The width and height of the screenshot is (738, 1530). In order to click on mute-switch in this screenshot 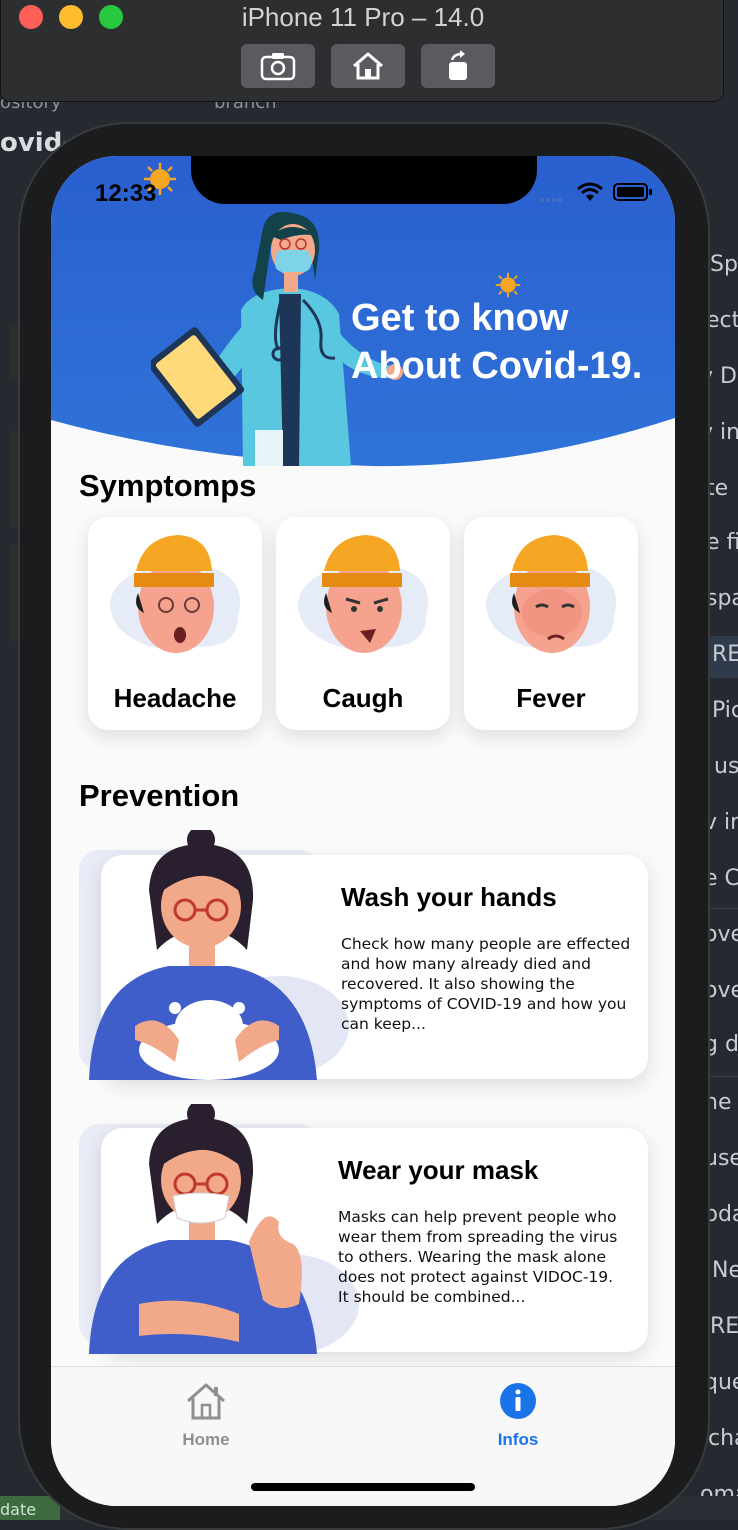, I will do `click(14, 352)`.